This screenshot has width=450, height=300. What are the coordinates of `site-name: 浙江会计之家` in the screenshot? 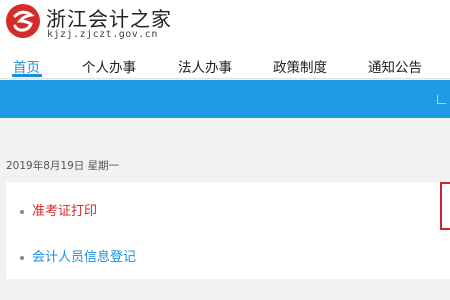 It's located at (109, 17).